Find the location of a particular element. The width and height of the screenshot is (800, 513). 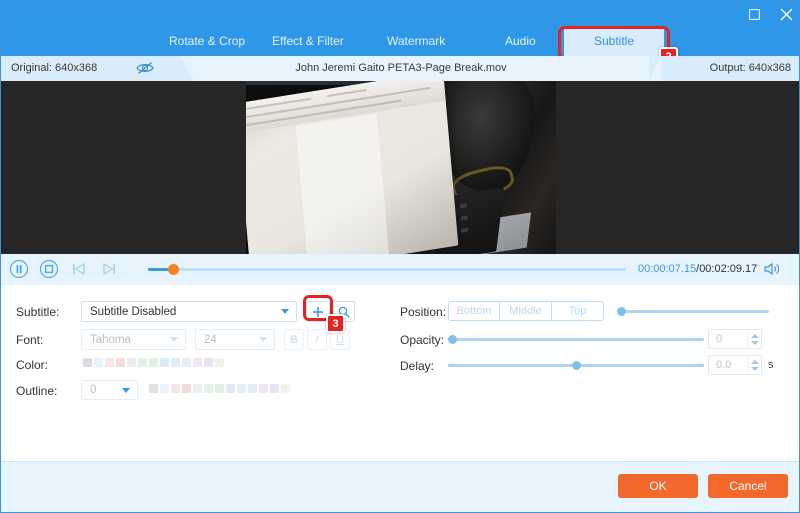

tab-subtitle: Subtitle is located at coordinates (614, 41).